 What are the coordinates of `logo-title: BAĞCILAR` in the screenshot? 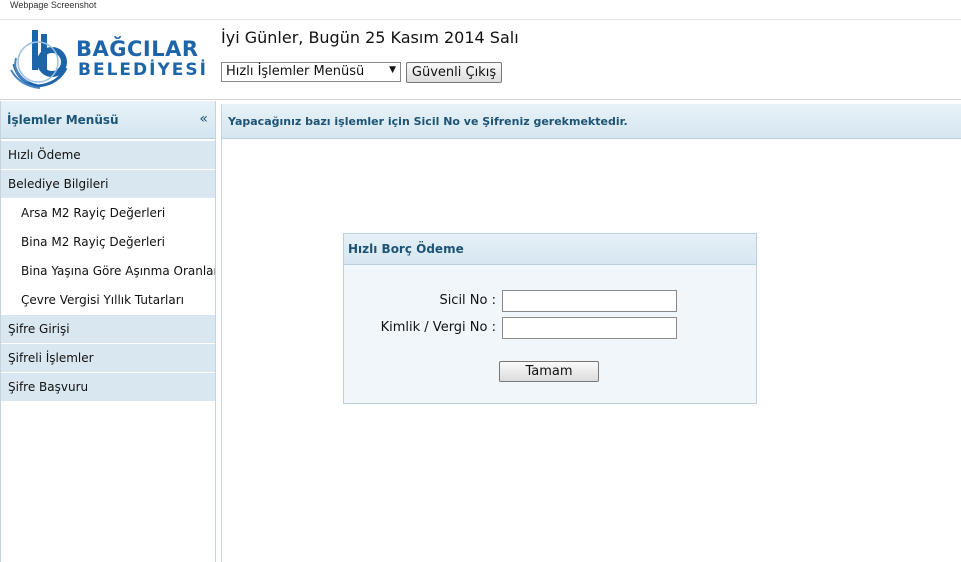 It's located at (137, 49).